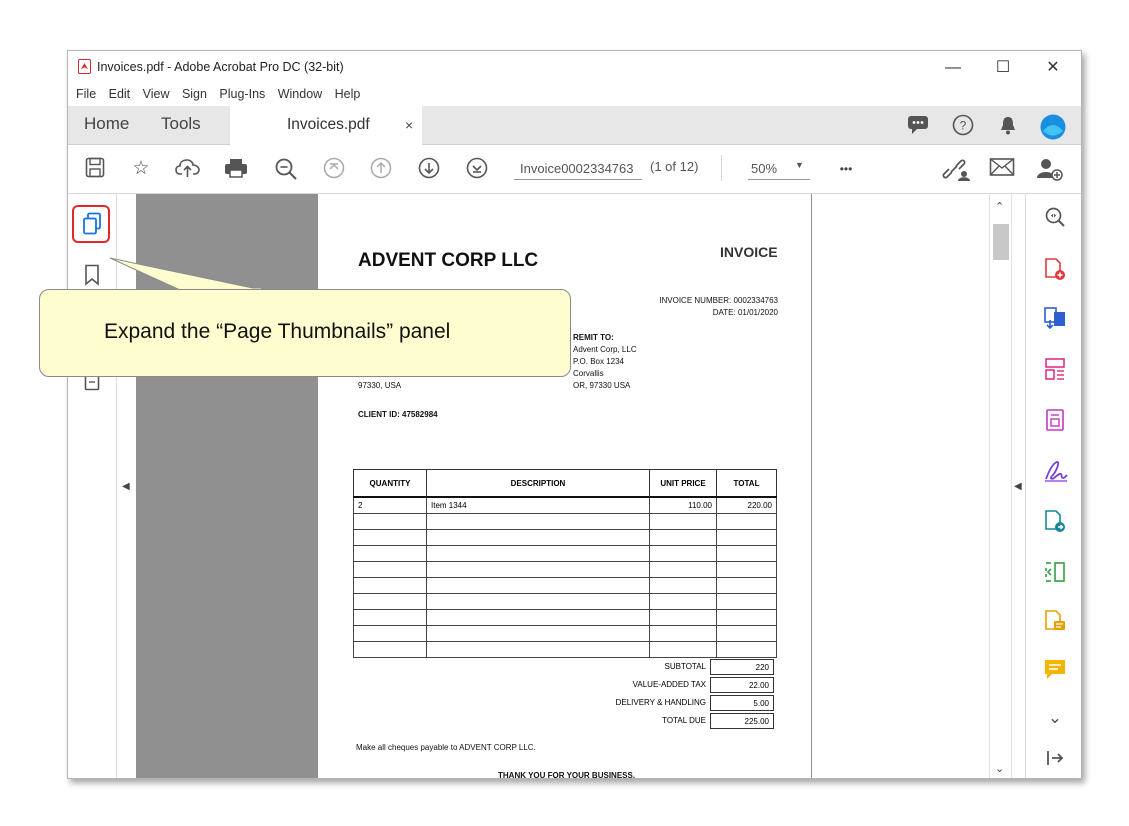 The height and width of the screenshot is (826, 1129). I want to click on toolbar: ☆ Invoice0002334763 (1 of 12) 50% ▼ •••, so click(574, 169).